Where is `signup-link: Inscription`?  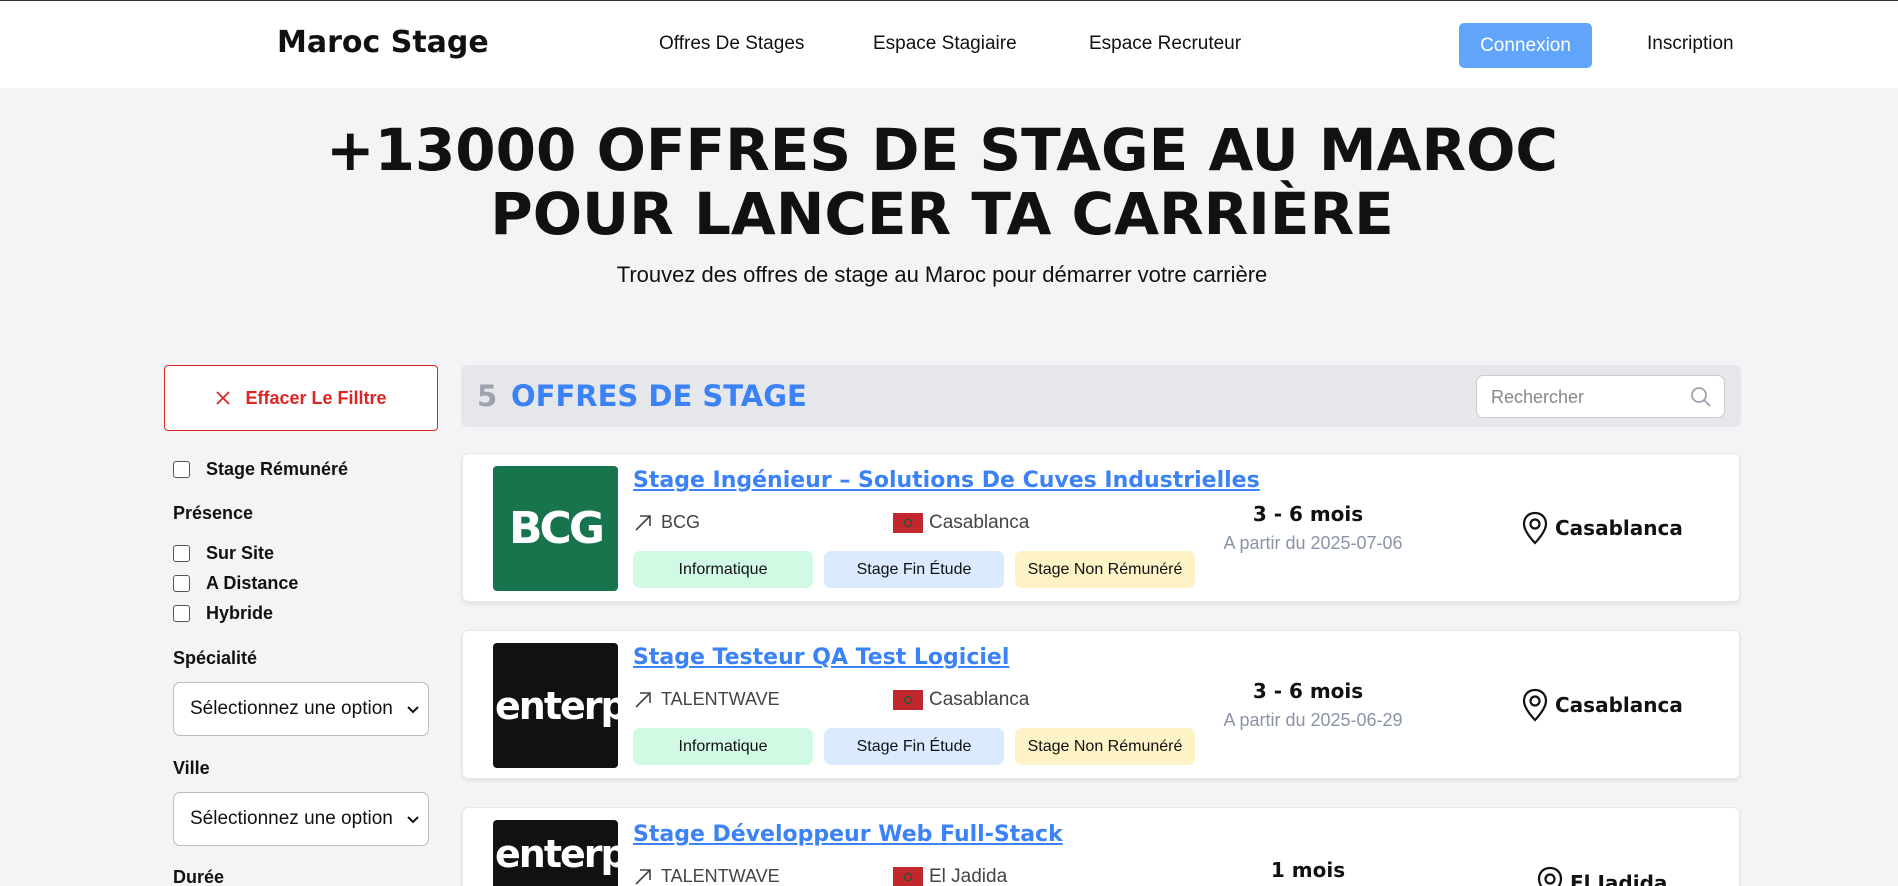
signup-link: Inscription is located at coordinates (1690, 44).